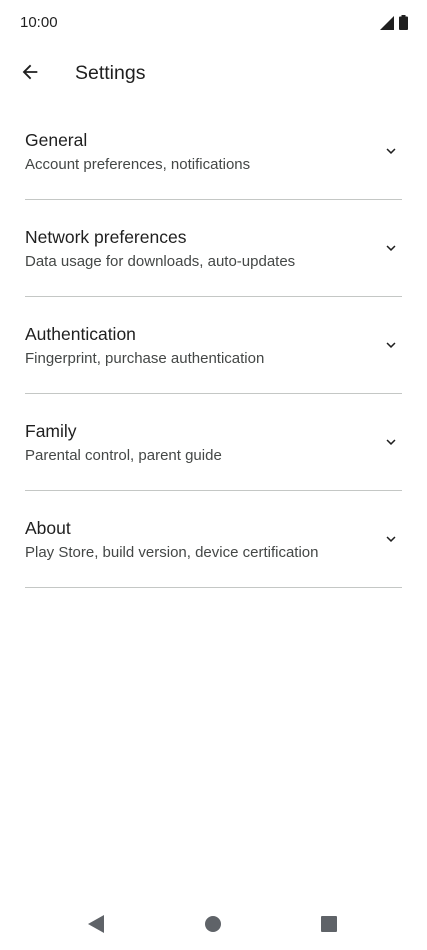  Describe the element at coordinates (110, 73) in the screenshot. I see `page-title: Settings` at that location.